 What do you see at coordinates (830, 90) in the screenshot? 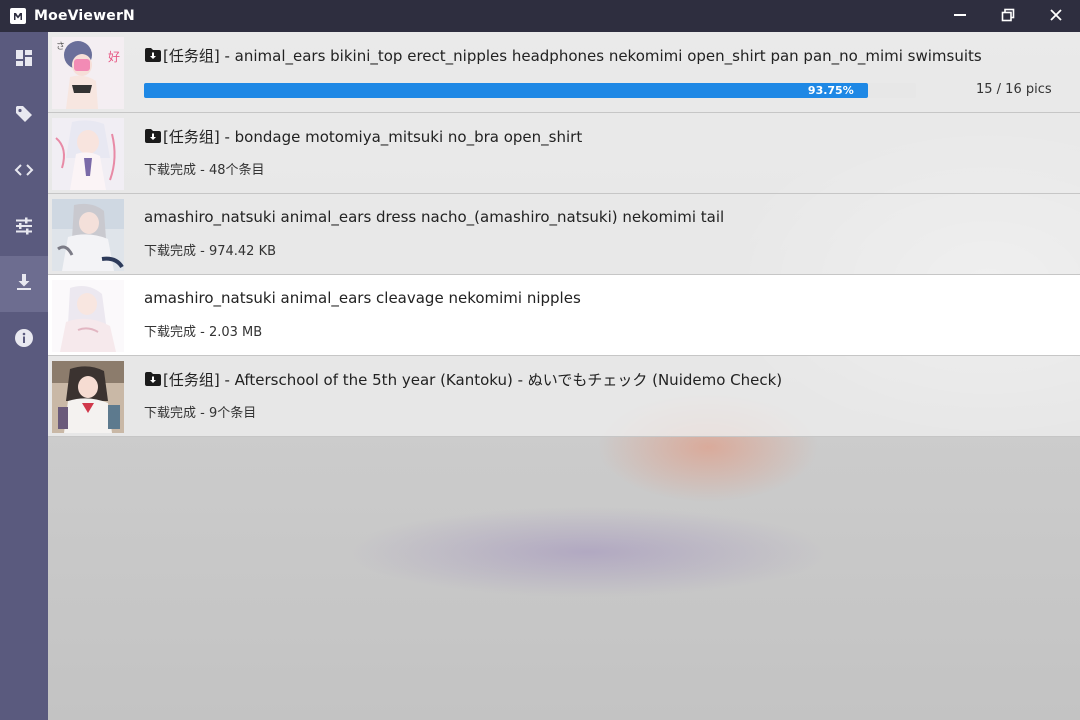
I see `progress-percent: 93.75%` at bounding box center [830, 90].